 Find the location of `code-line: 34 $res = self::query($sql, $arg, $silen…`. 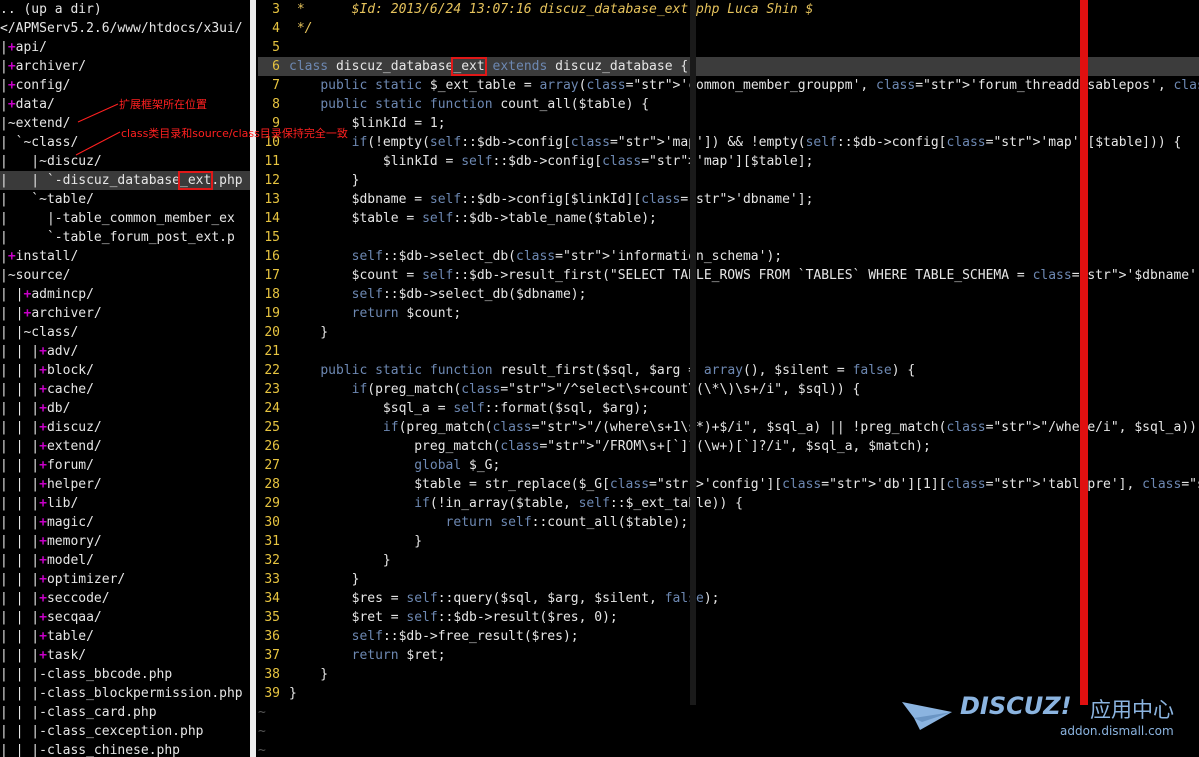

code-line: 34 $res = self::query($sql, $arg, $silen… is located at coordinates (728, 598).